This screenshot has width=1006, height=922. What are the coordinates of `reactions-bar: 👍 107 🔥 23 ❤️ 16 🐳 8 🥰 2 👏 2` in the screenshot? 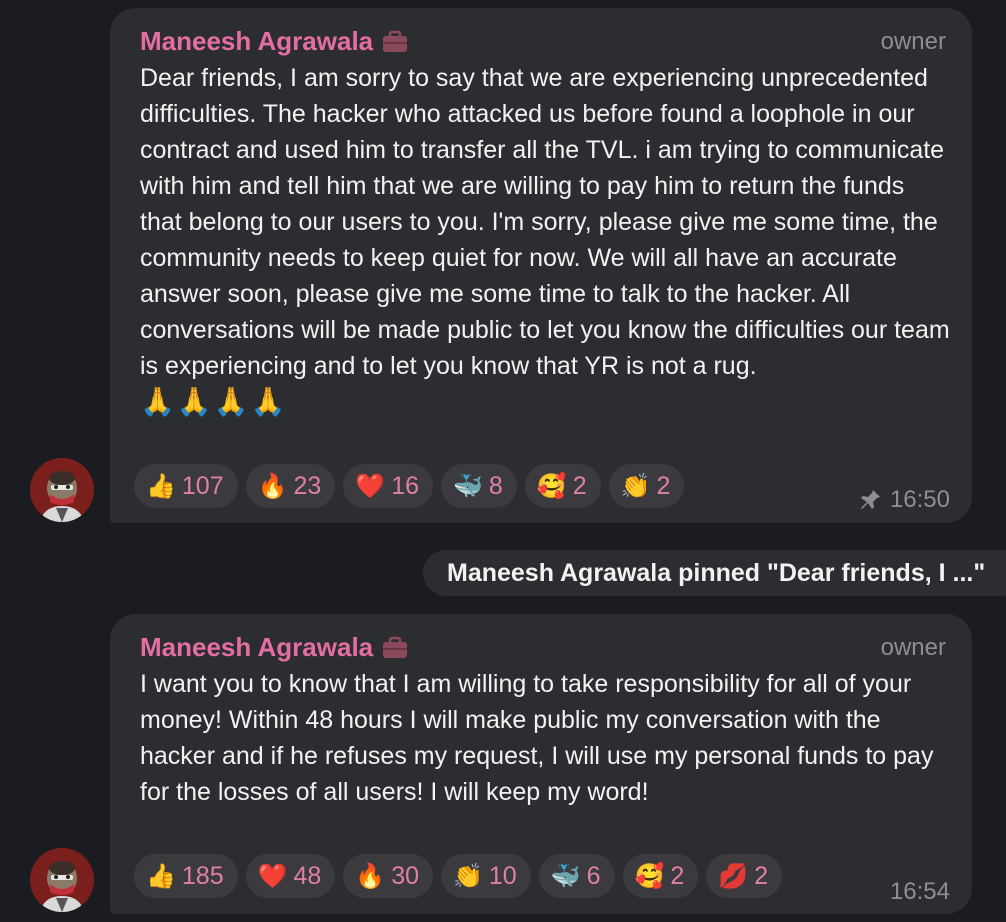 It's located at (409, 486).